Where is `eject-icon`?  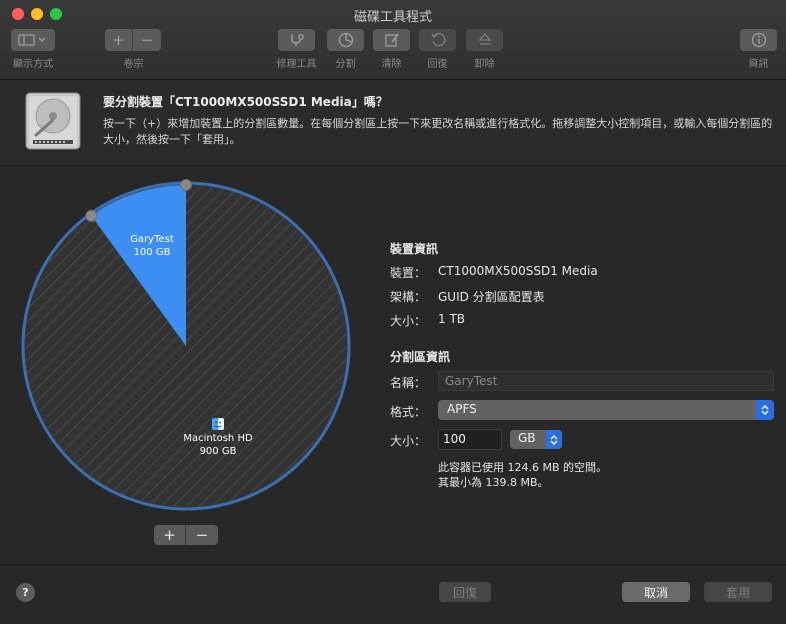
eject-icon is located at coordinates (484, 38).